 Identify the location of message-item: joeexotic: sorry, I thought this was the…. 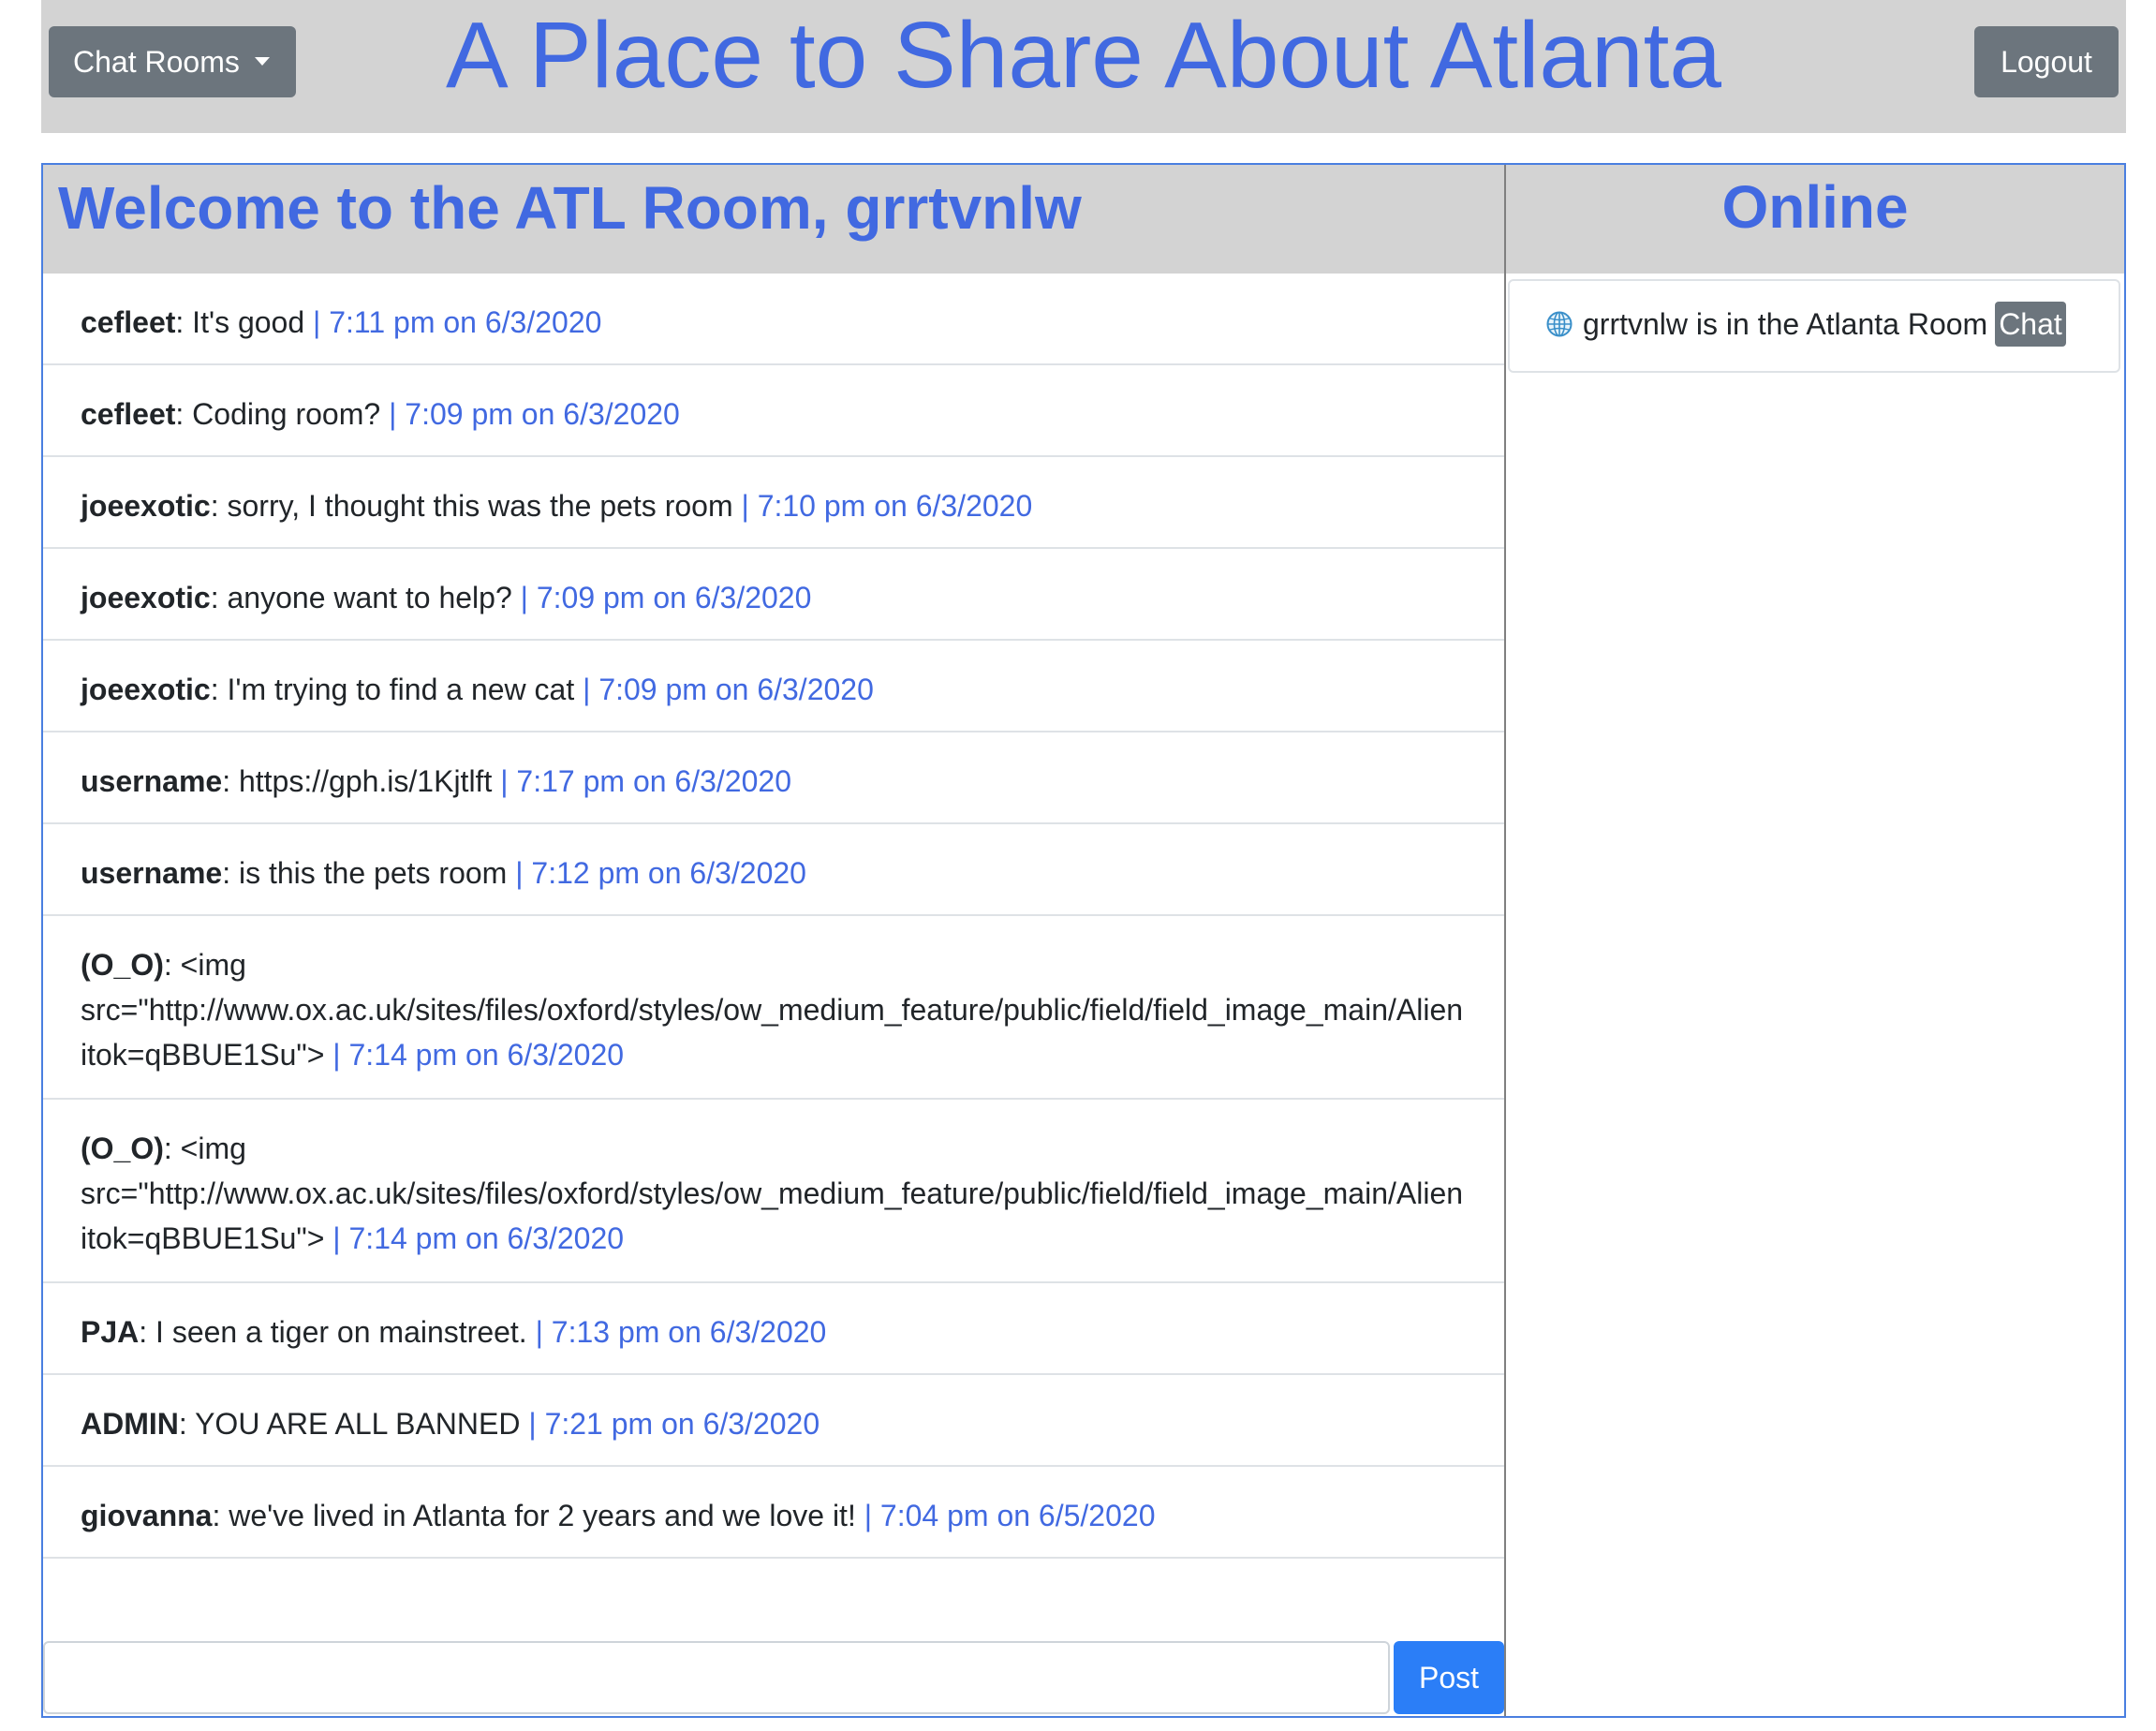
(773, 503).